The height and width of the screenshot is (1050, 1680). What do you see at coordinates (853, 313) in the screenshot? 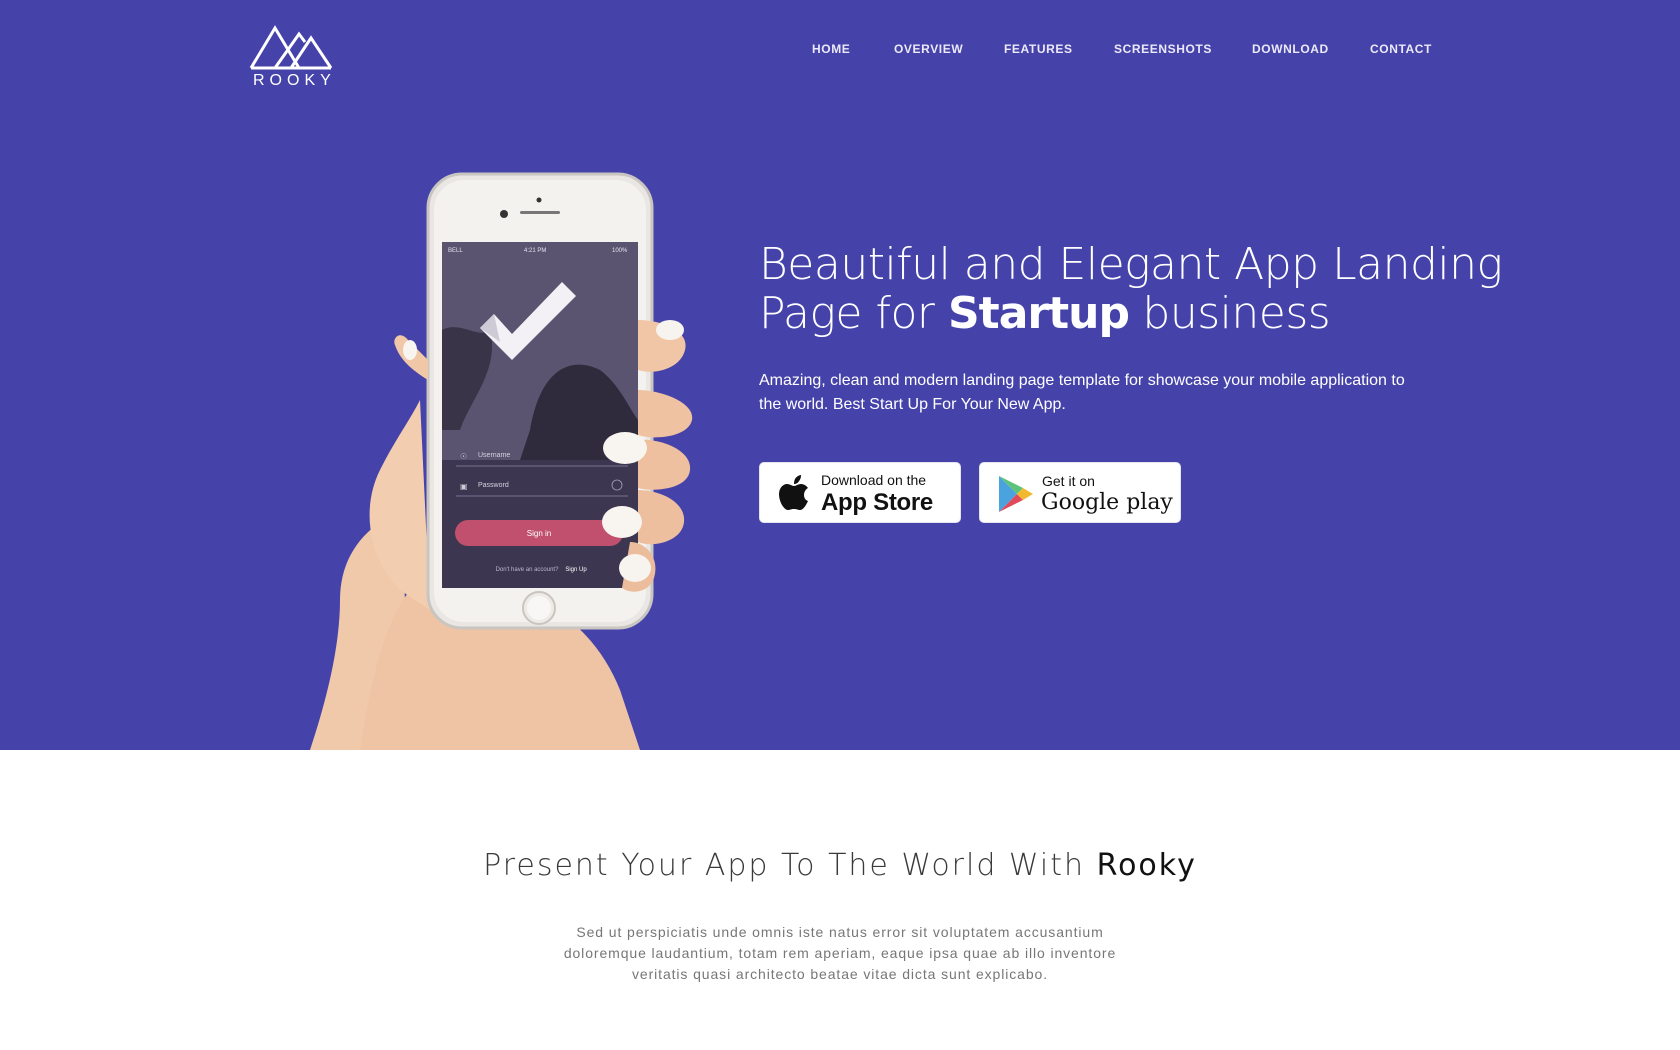
I see `headline-prefix: Page for` at bounding box center [853, 313].